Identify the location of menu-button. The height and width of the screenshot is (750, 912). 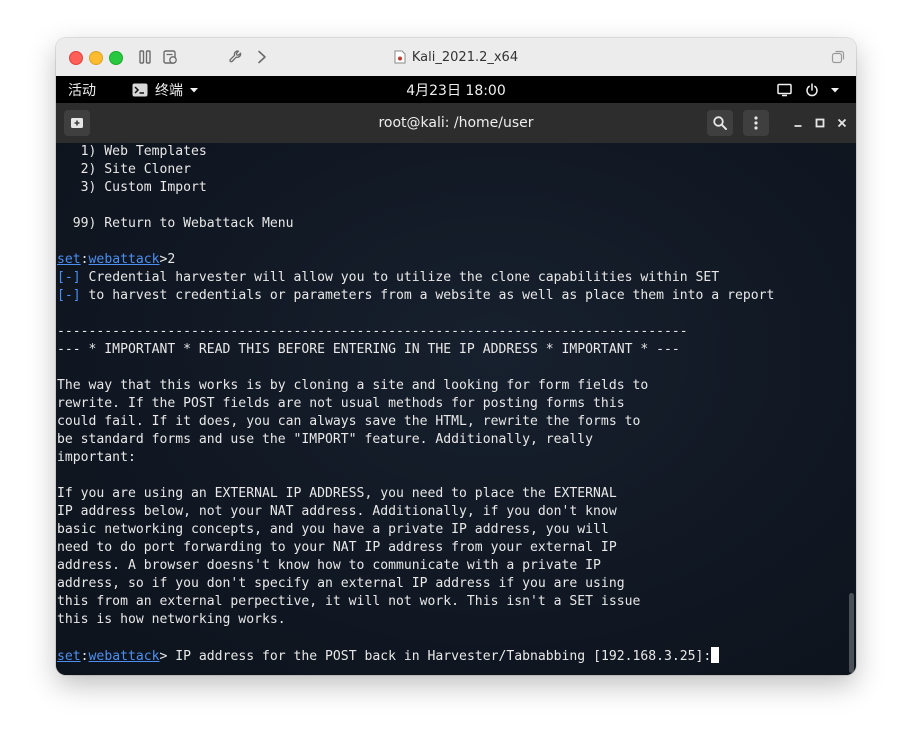
(756, 123).